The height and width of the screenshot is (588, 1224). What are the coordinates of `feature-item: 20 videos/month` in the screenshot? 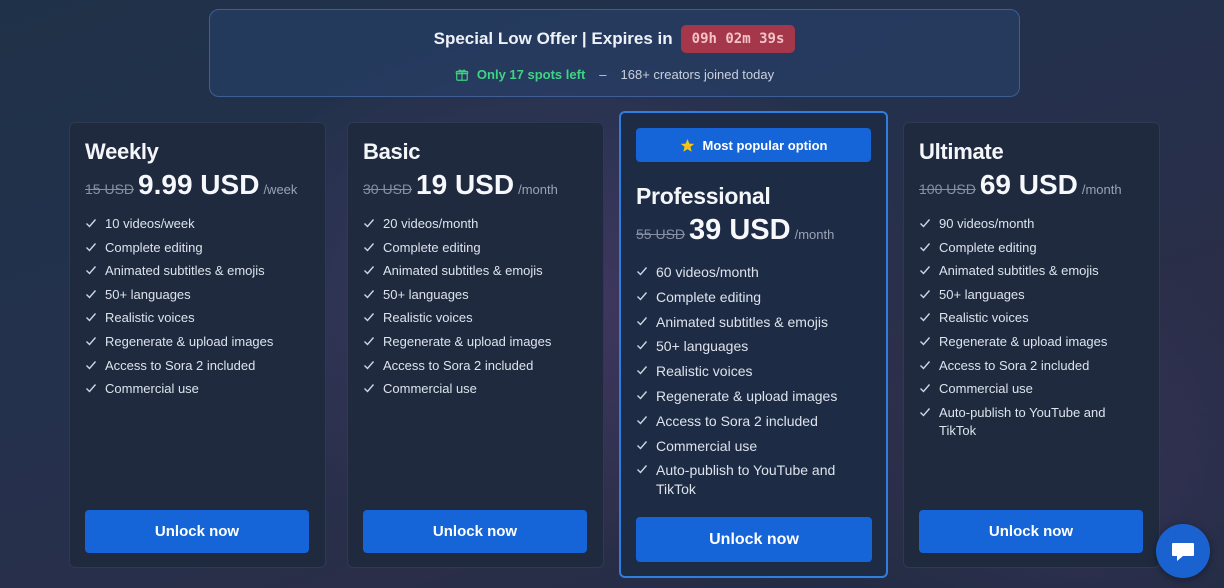 It's located at (471, 227).